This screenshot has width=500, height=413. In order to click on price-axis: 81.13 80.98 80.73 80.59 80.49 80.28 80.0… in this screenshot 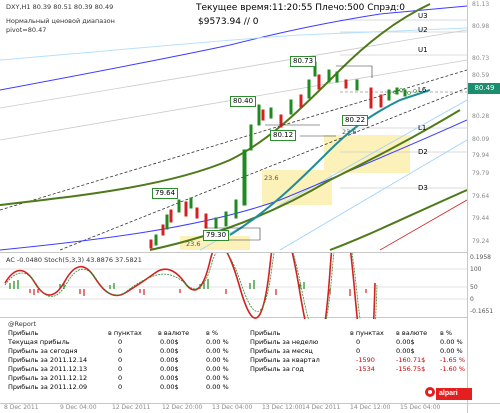, I will do `click(483, 206)`.